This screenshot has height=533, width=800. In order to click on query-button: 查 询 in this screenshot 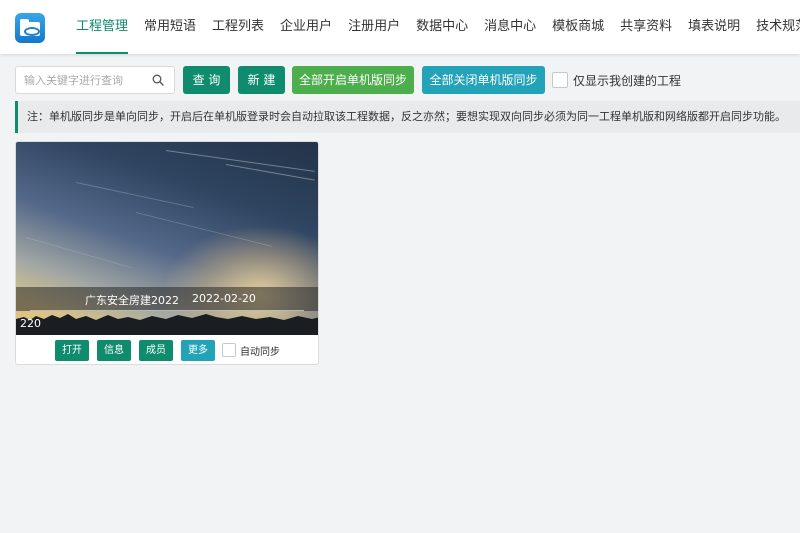, I will do `click(206, 80)`.